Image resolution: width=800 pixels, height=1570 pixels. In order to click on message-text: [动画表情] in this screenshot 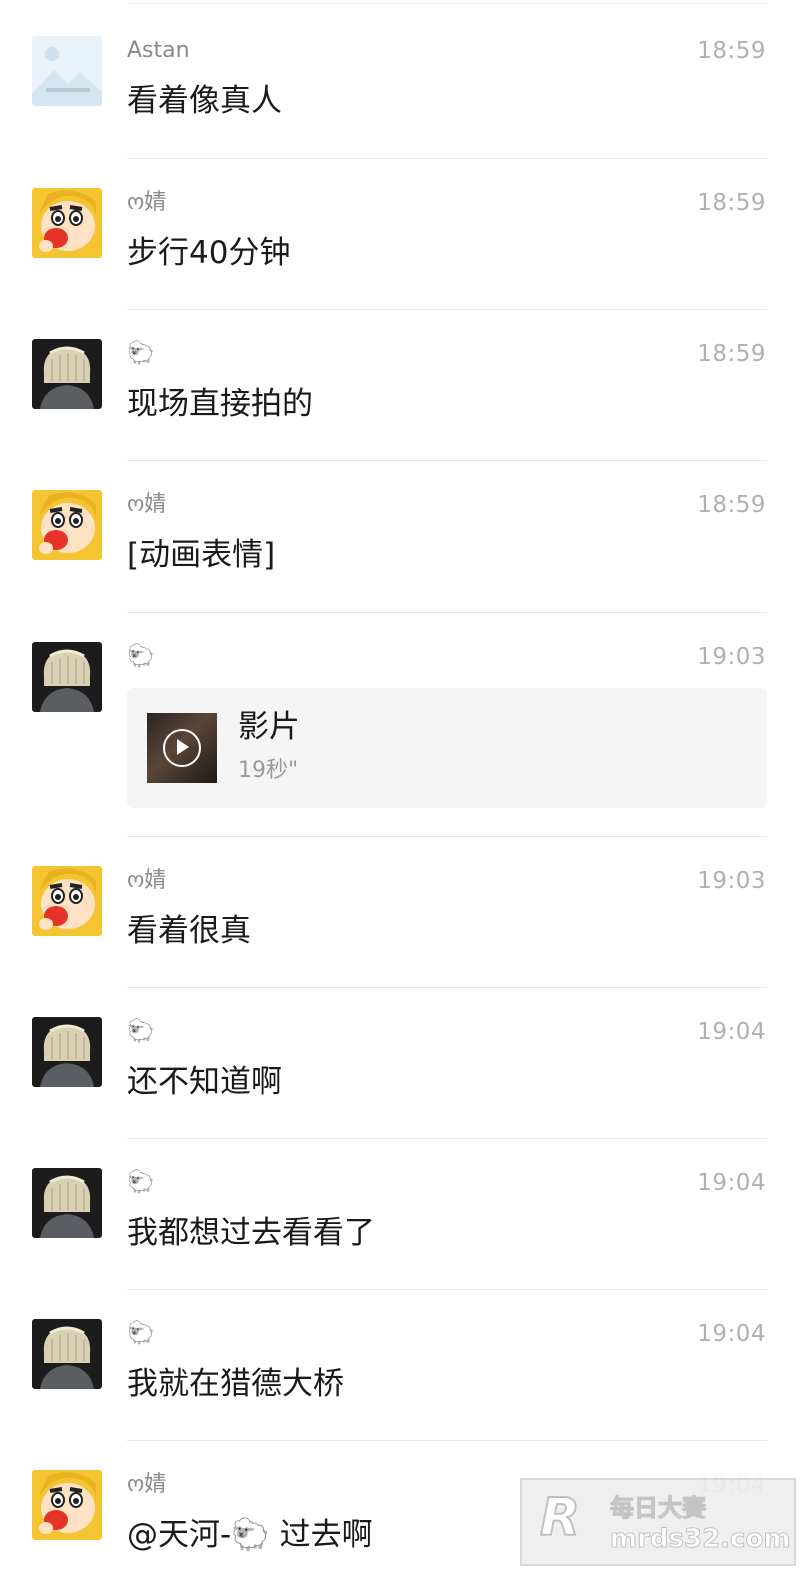, I will do `click(201, 555)`.